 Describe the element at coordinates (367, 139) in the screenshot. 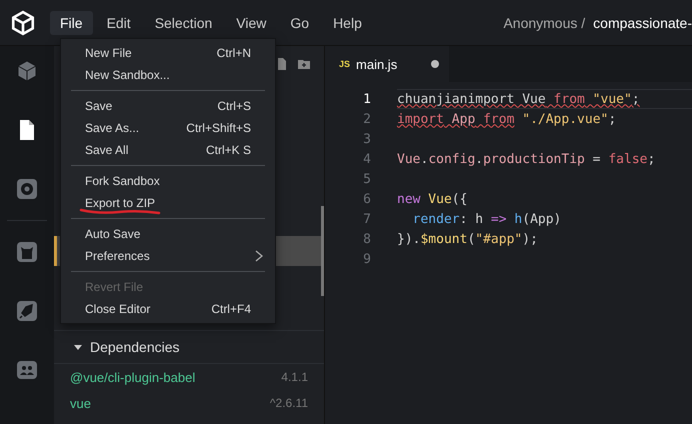

I see `line-number: 3` at that location.